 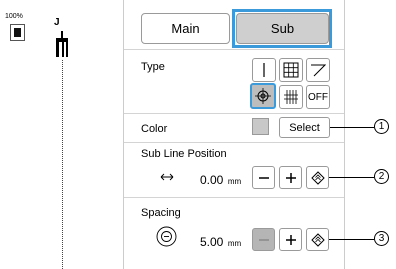 I want to click on single-line-icon, so click(x=264, y=70).